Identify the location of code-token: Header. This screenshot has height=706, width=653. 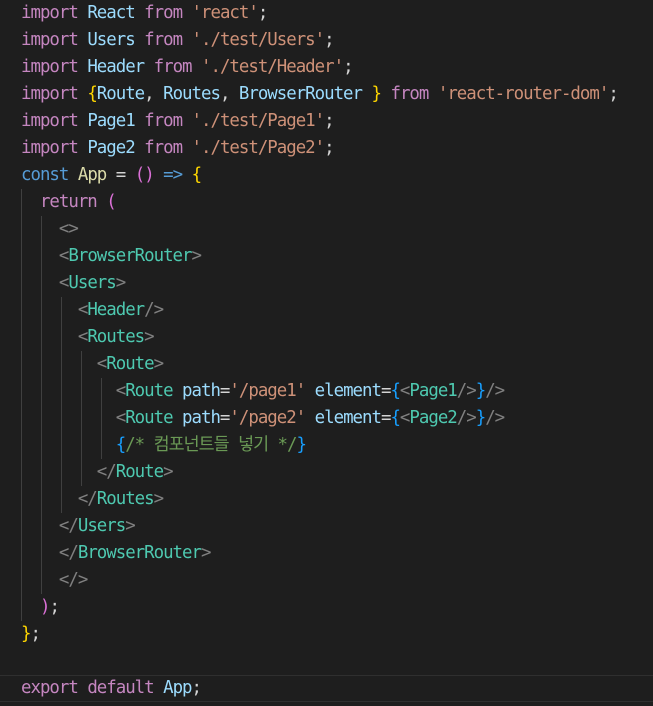
(116, 310).